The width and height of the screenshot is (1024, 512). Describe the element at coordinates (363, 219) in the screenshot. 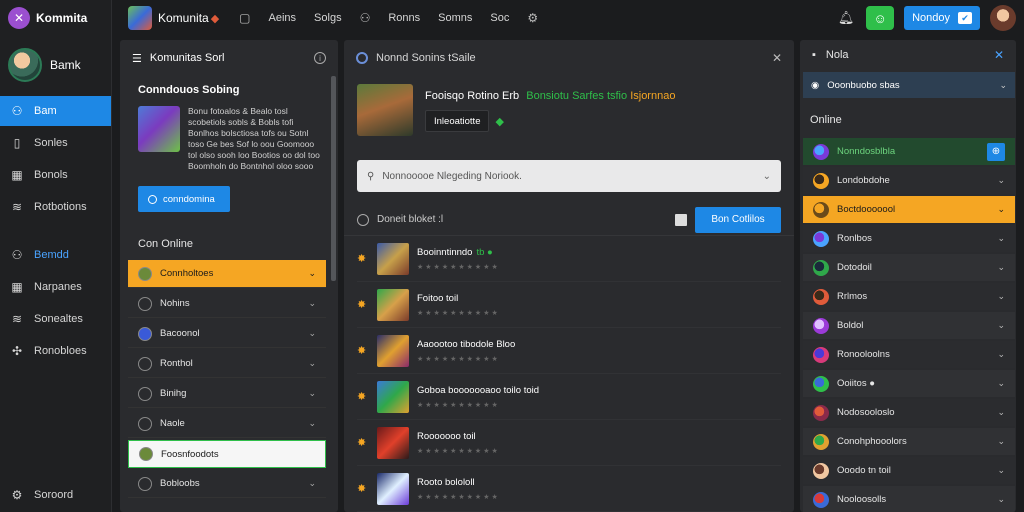

I see `filter-icon` at that location.